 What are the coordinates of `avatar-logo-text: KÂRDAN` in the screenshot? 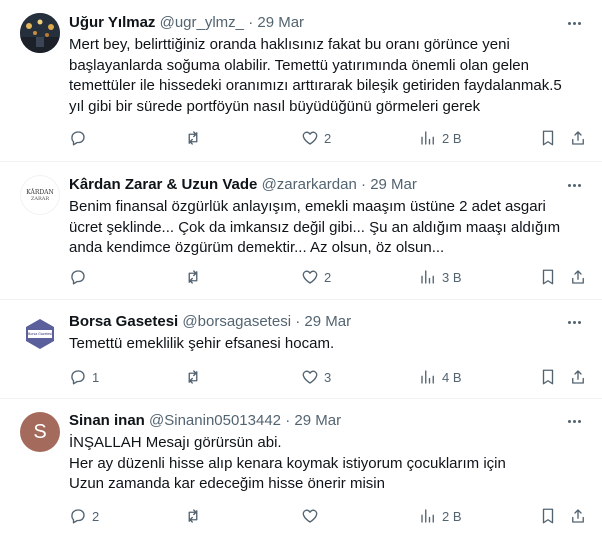 It's located at (40, 192).